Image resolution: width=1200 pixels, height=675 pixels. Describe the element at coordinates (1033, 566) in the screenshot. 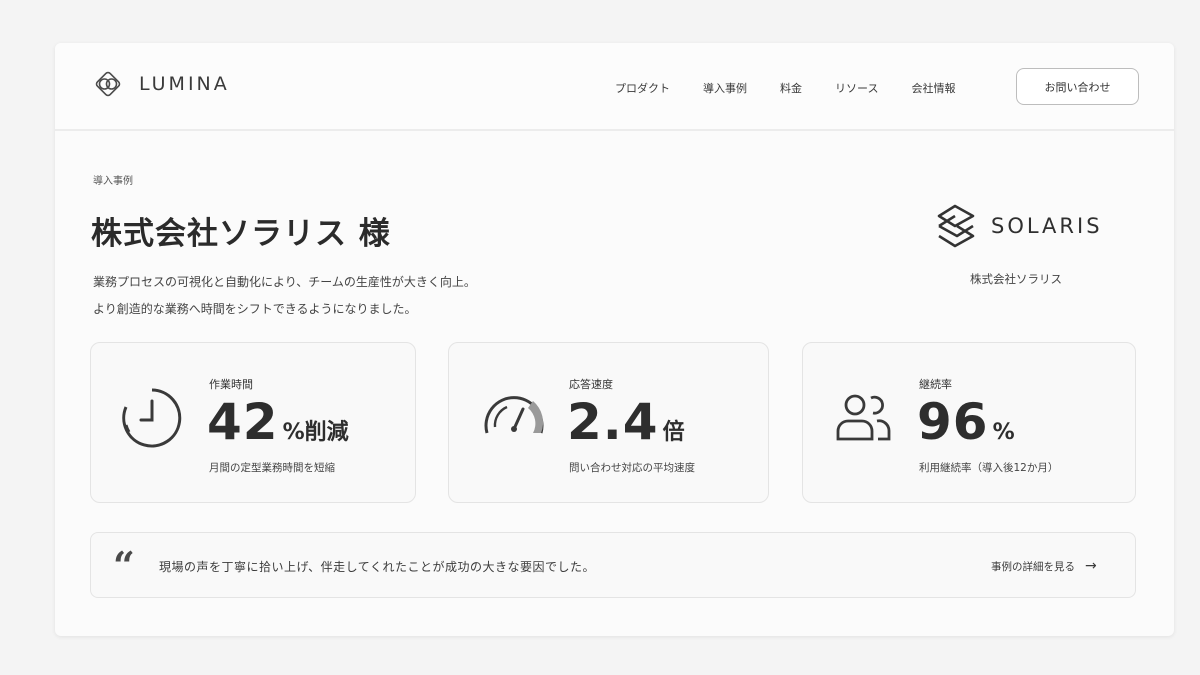

I see `case-detail-link-label: 事例の詳細を見る` at that location.